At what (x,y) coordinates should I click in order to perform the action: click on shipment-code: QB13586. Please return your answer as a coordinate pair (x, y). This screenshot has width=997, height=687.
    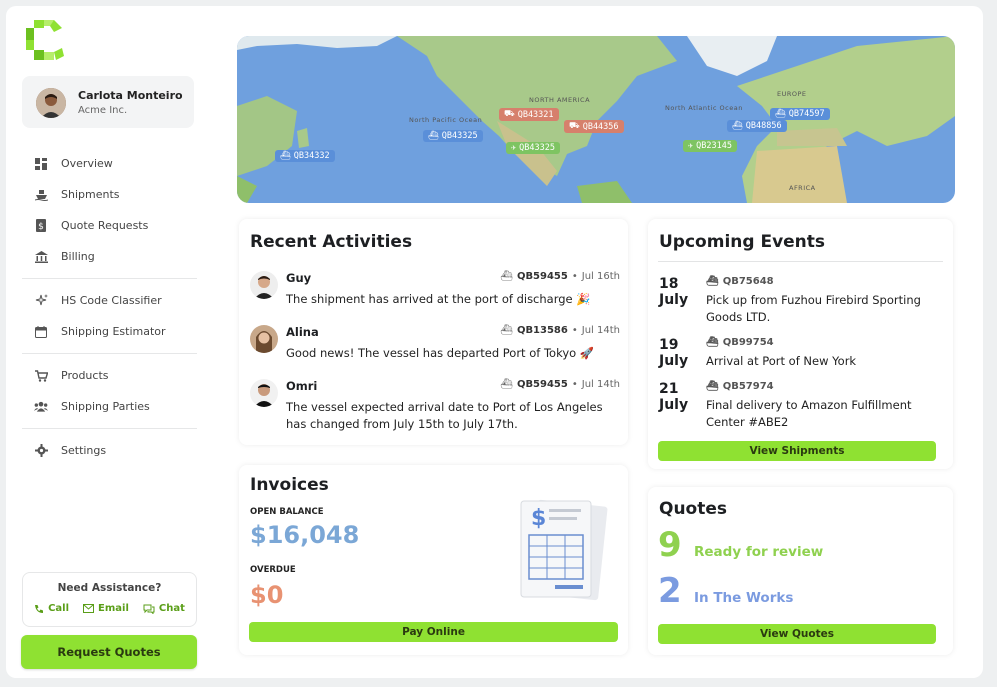
    Looking at the image, I should click on (542, 330).